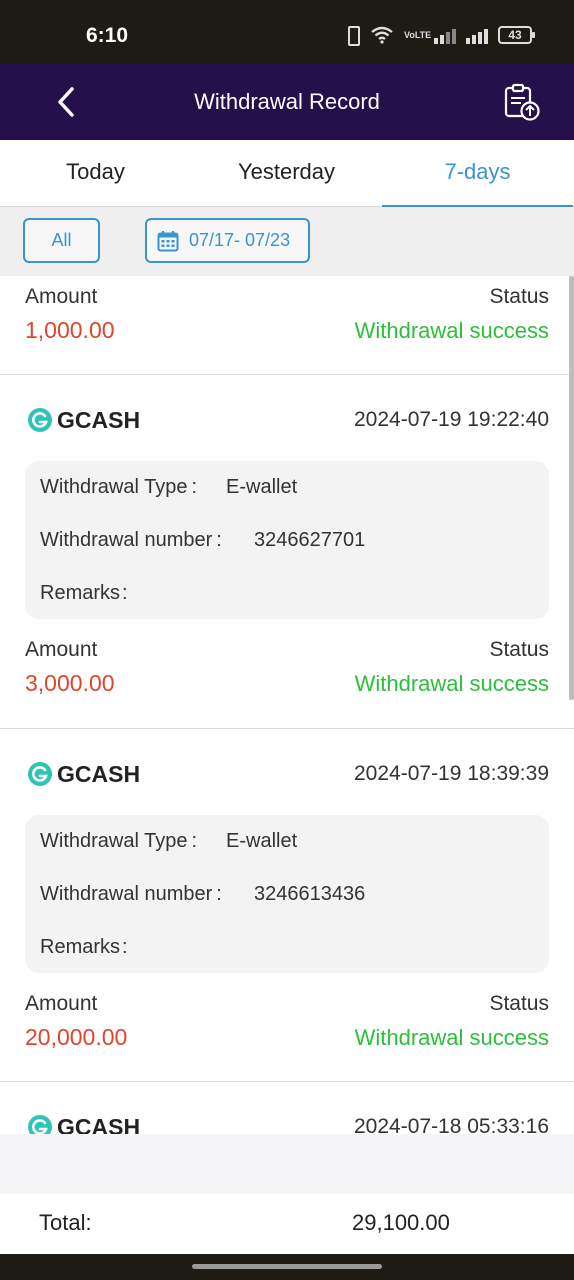 The height and width of the screenshot is (1280, 574). I want to click on withdrawal-number-row: Withdrawal number: 3246627701, so click(203, 540).